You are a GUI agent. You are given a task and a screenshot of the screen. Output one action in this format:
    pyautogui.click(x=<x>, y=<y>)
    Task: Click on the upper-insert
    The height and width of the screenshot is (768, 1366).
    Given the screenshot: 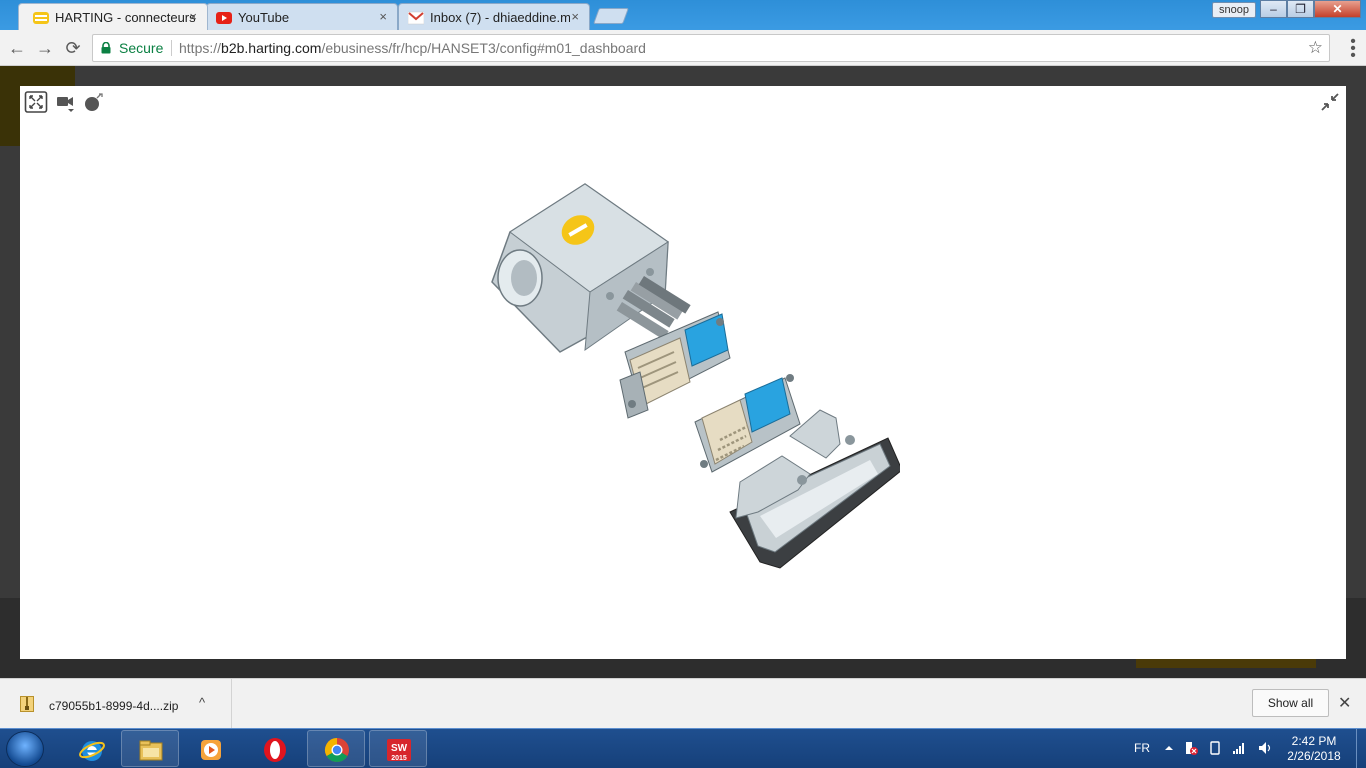 What is the action you would take?
    pyautogui.click(x=675, y=365)
    